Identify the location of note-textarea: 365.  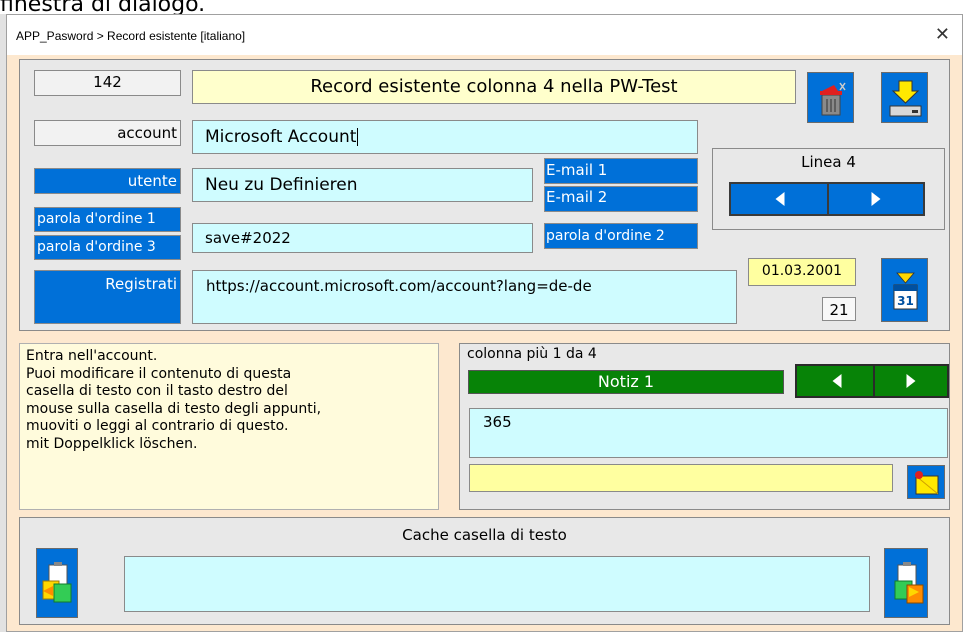
(708, 433).